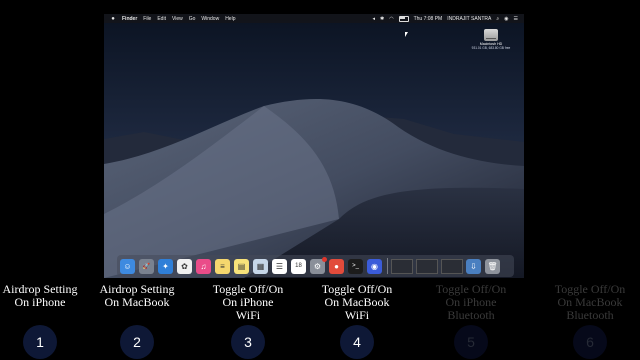  I want to click on reminders-icon: ☰, so click(279, 266).